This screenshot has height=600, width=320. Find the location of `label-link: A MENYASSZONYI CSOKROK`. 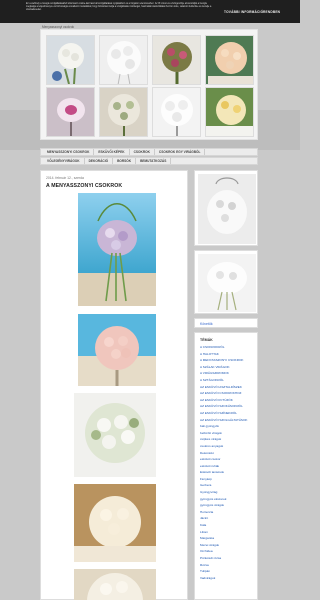

label-link: A MENYASSZONYI CSOKROK is located at coordinates (226, 360).